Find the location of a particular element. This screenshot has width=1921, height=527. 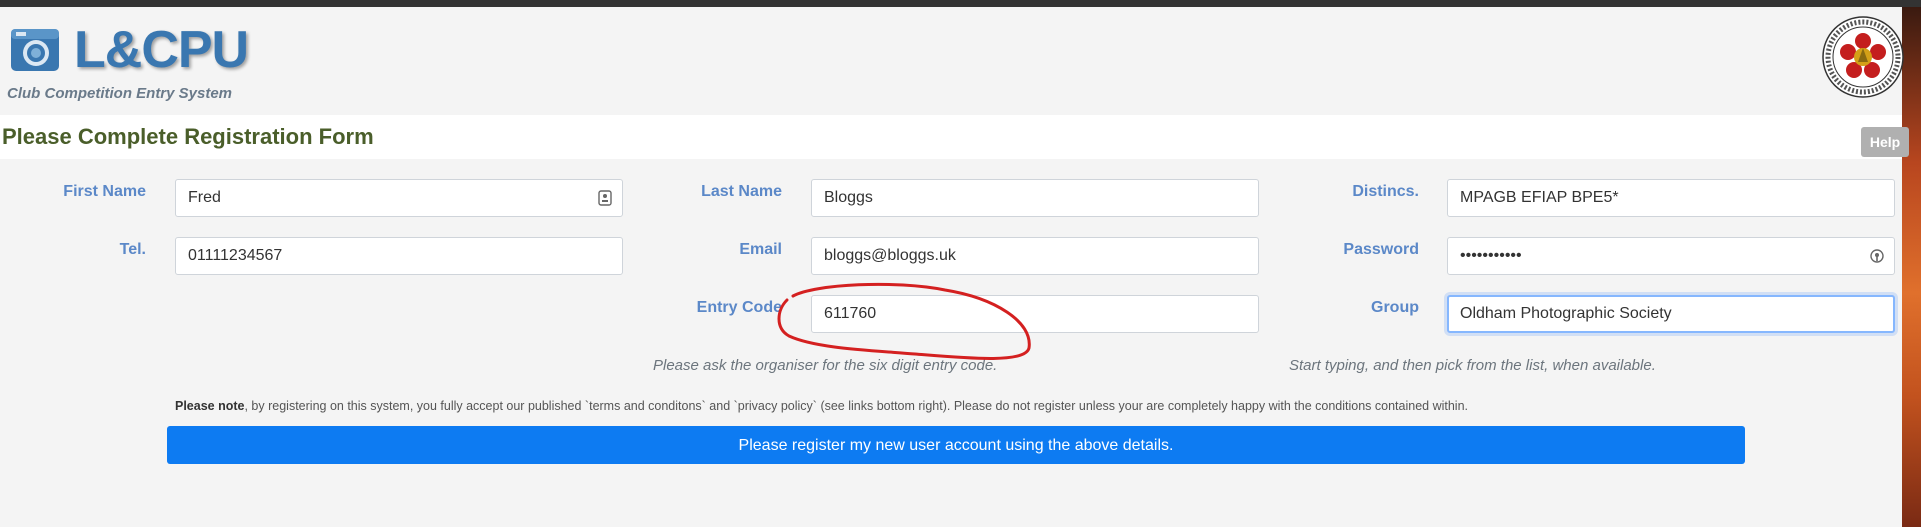

password-value: ••••••••••• is located at coordinates (1491, 255).